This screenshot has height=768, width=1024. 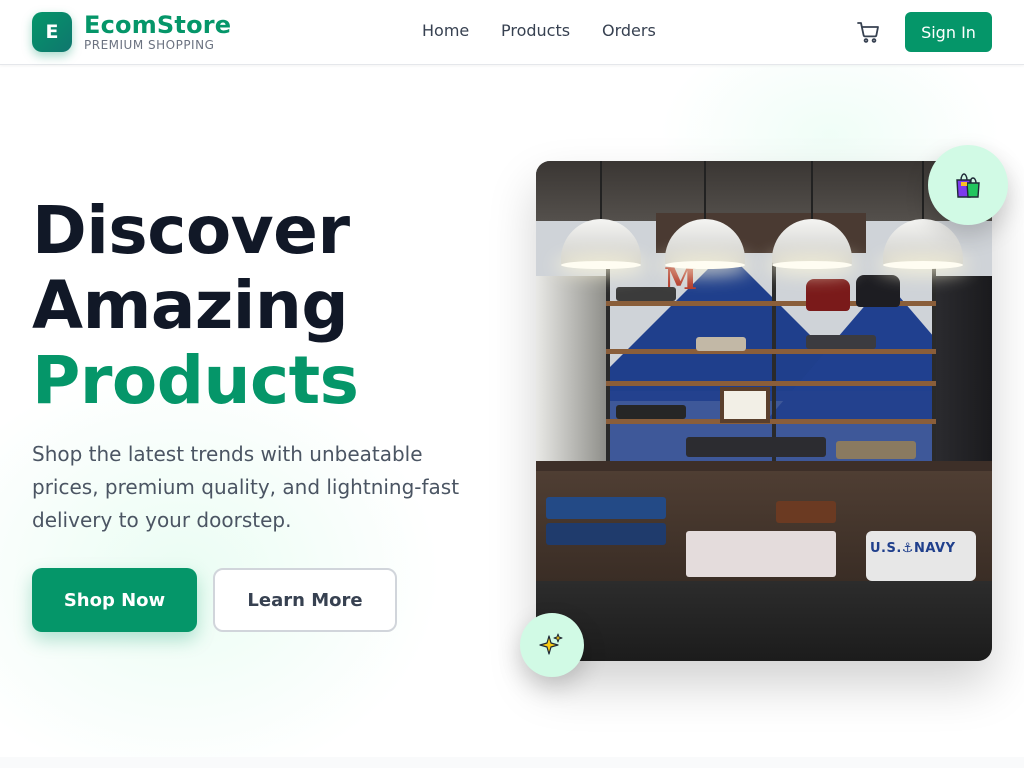 I want to click on shopping-cart-icon, so click(x=869, y=32).